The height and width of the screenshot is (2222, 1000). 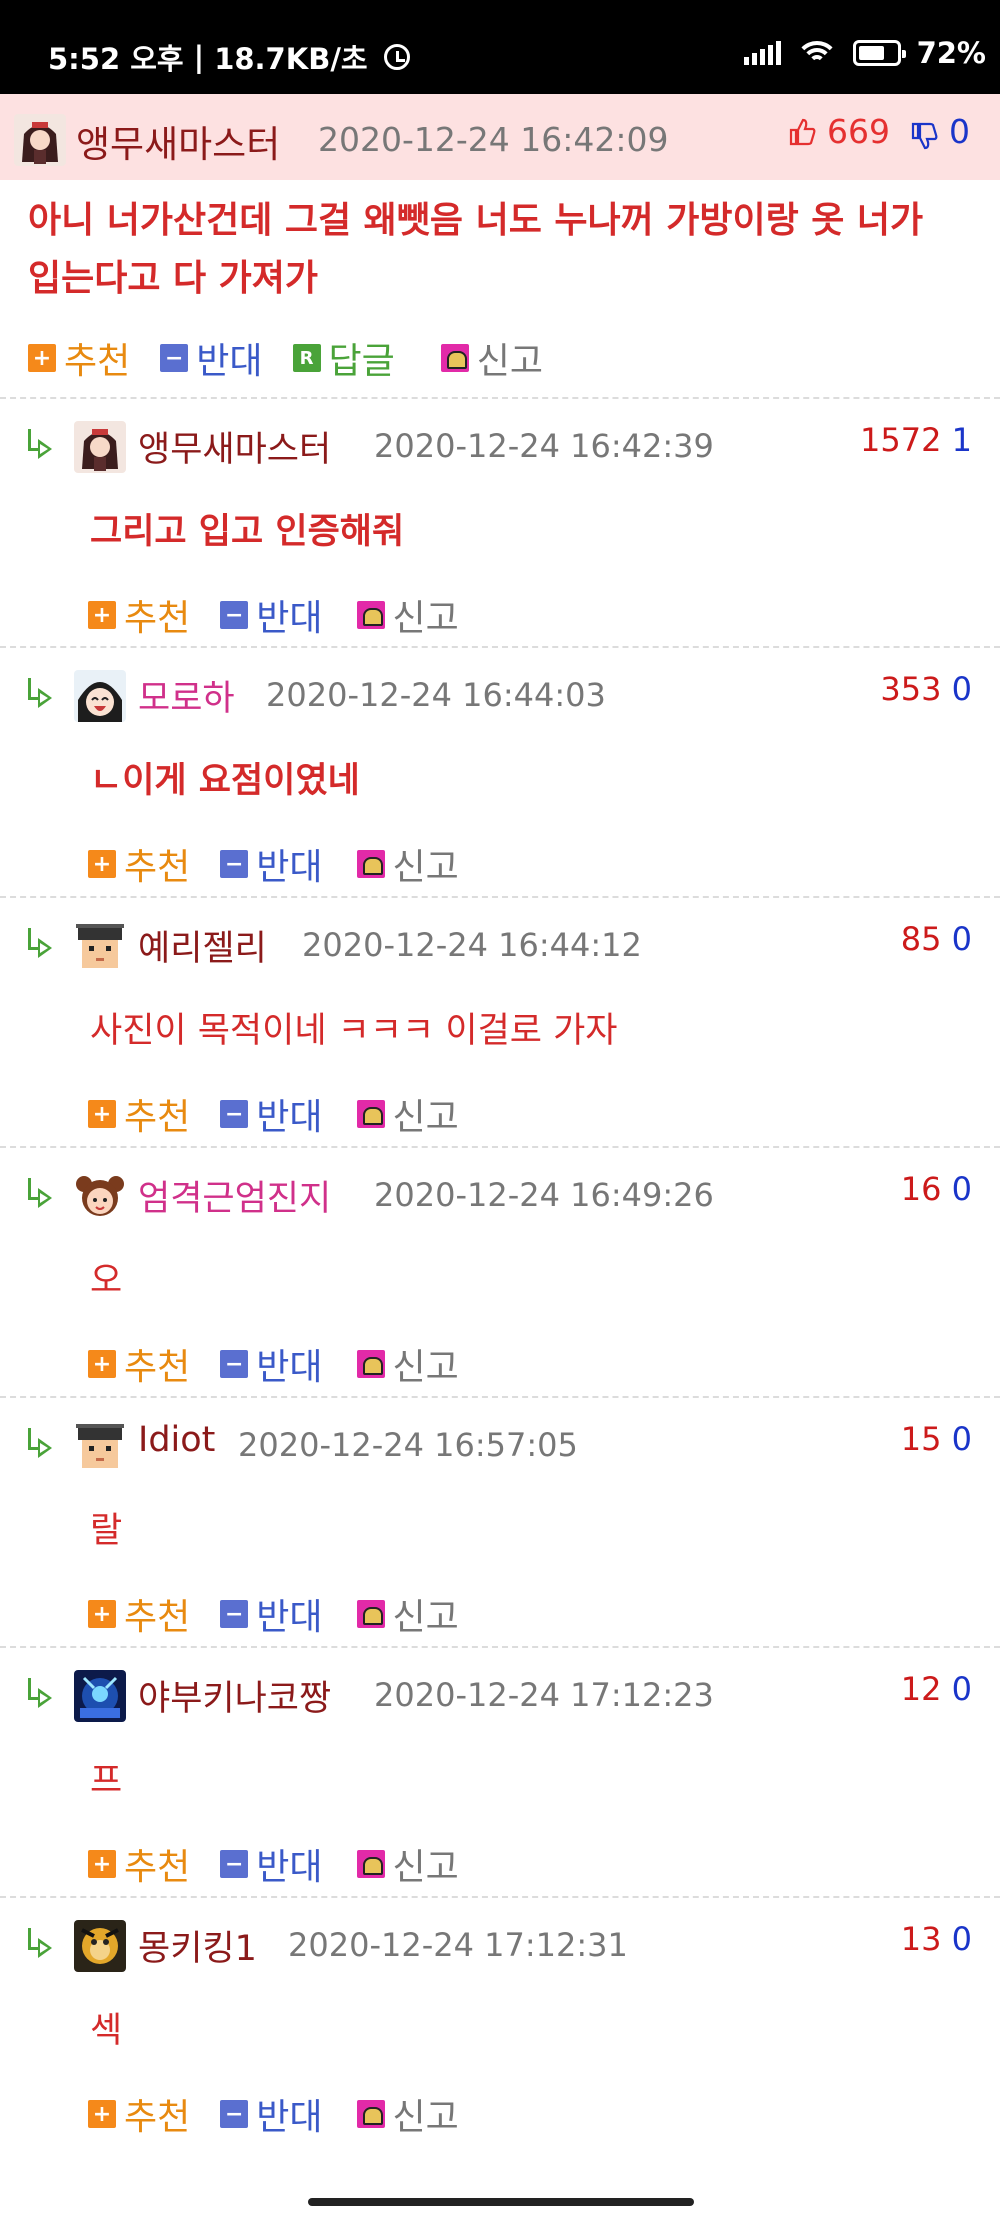 What do you see at coordinates (186, 695) in the screenshot?
I see `comment-nickname: 모로하` at bounding box center [186, 695].